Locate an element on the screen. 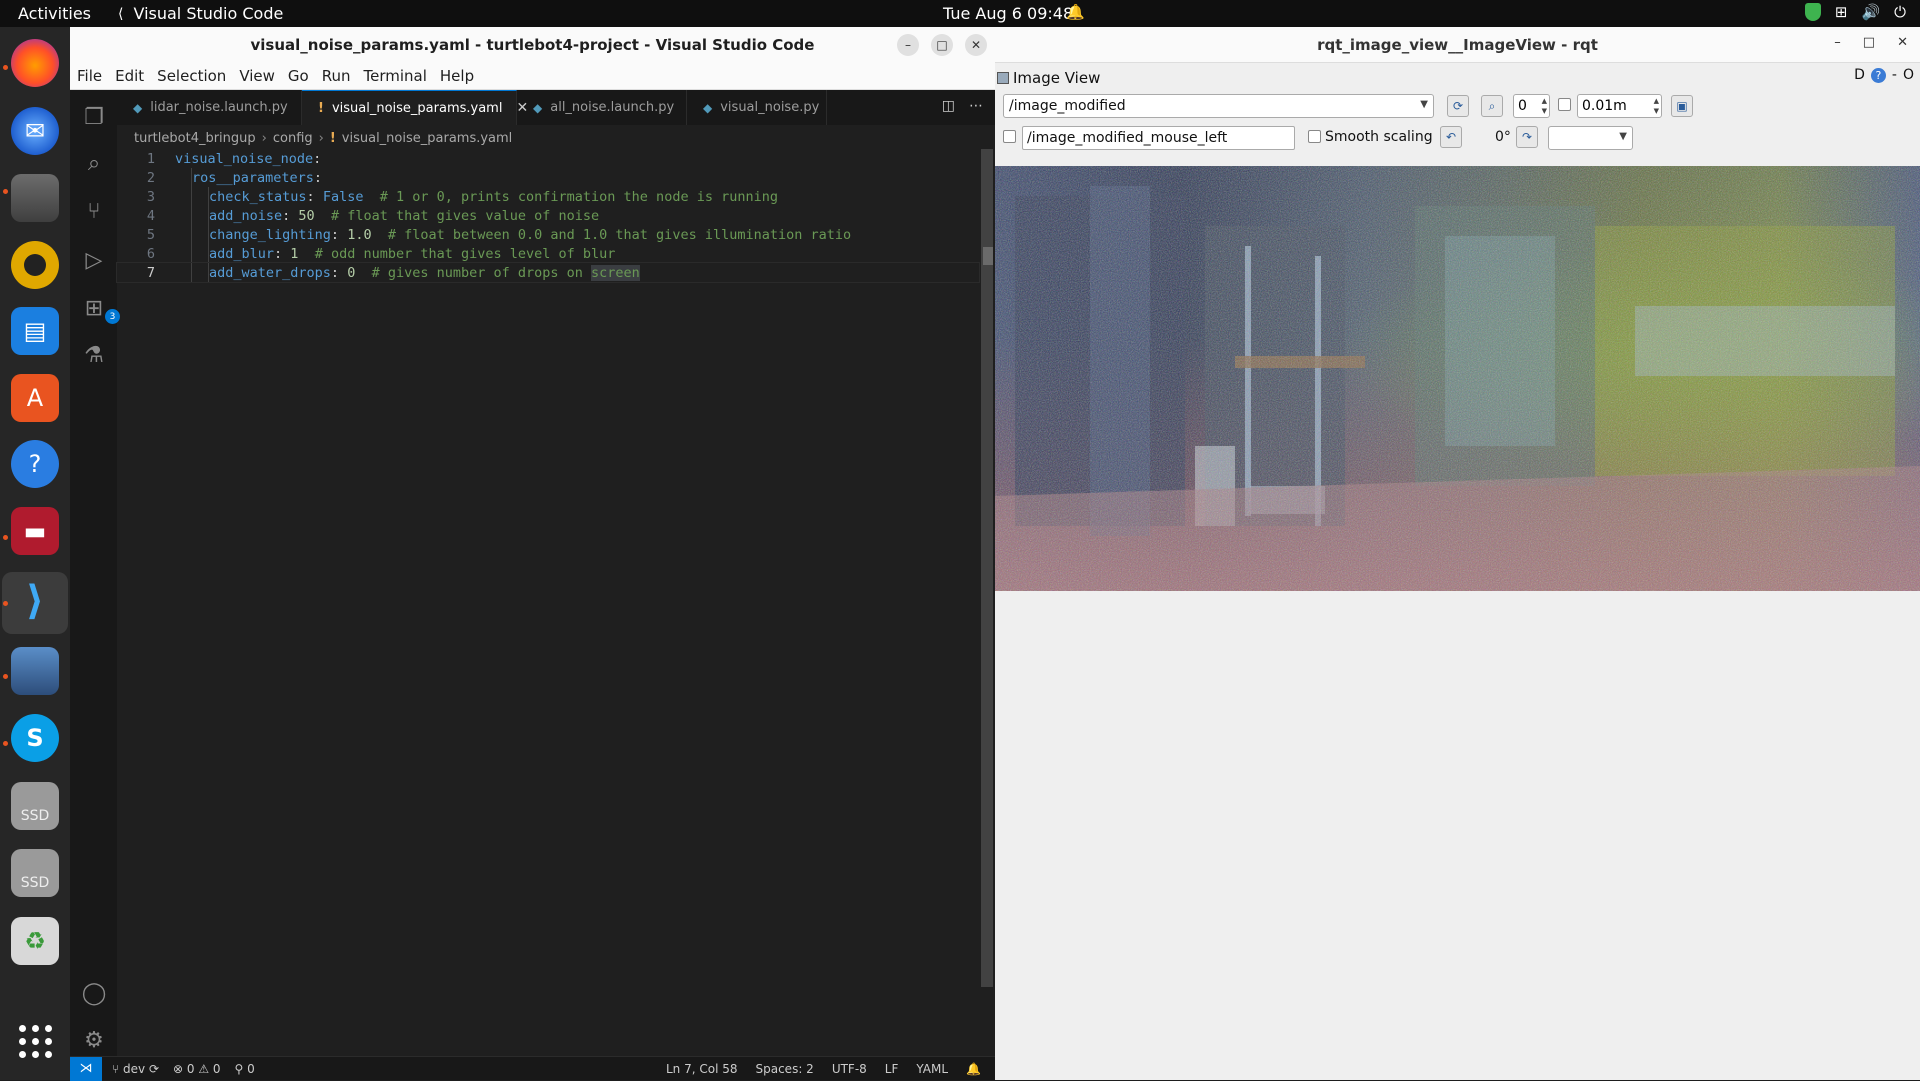  show-apps-icon is located at coordinates (35, 1041).